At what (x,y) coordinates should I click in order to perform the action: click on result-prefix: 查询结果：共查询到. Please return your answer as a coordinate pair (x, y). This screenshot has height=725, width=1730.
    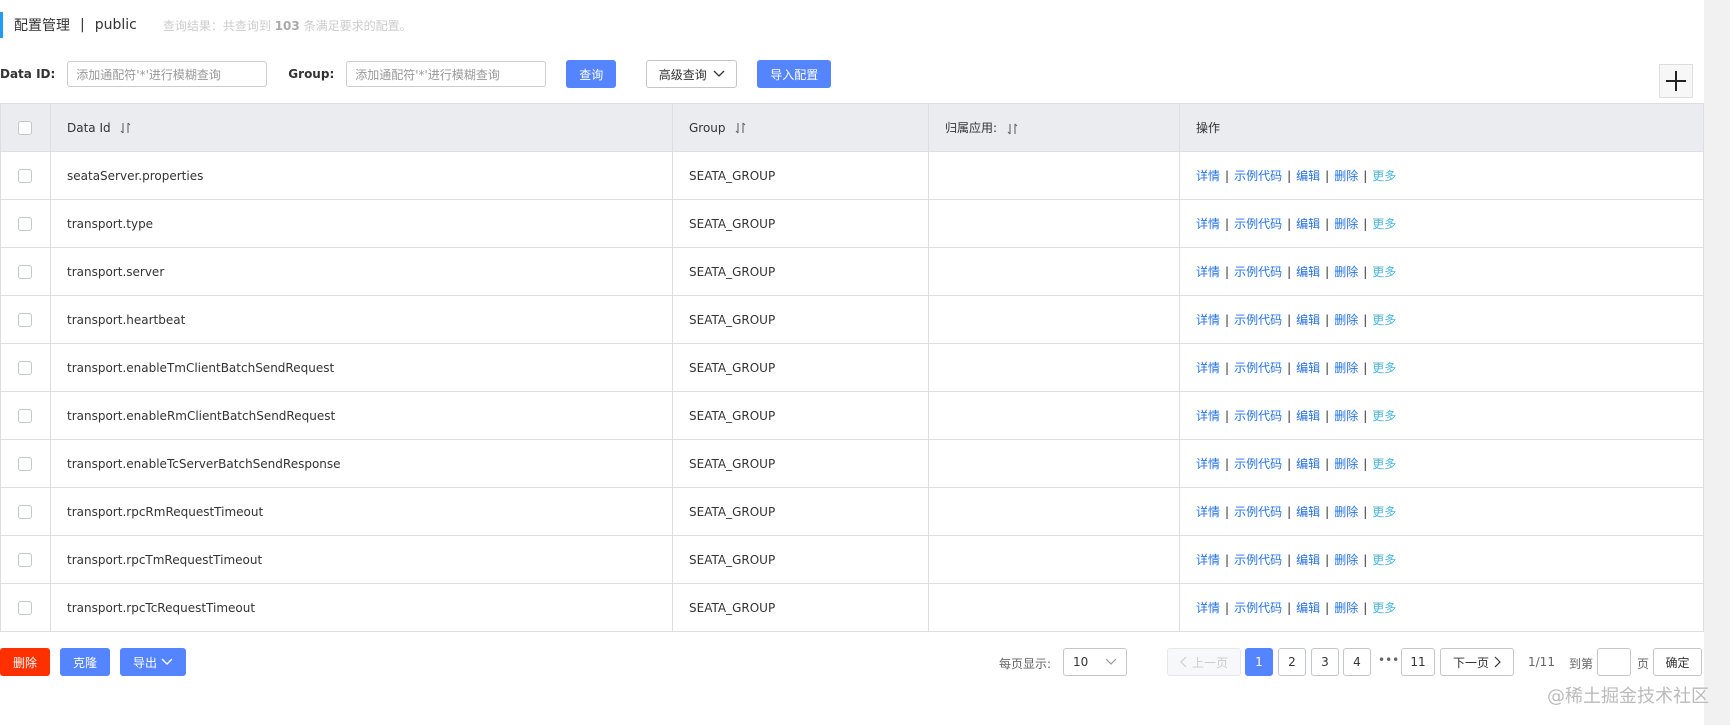
    Looking at the image, I should click on (216, 25).